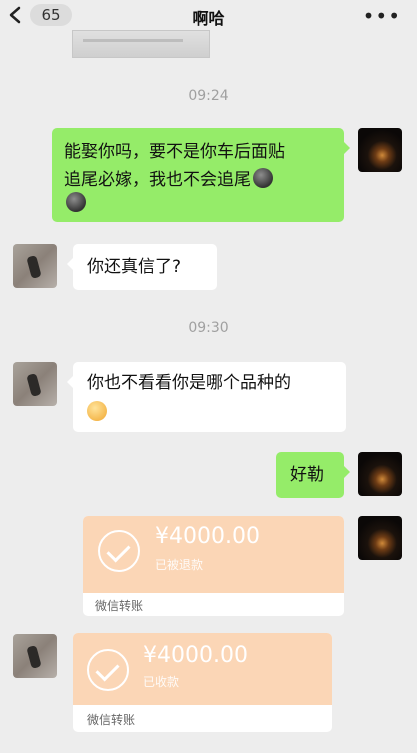 This screenshot has height=753, width=417. Describe the element at coordinates (189, 383) in the screenshot. I see `message-text: 你也不看看你是哪个品种的` at that location.